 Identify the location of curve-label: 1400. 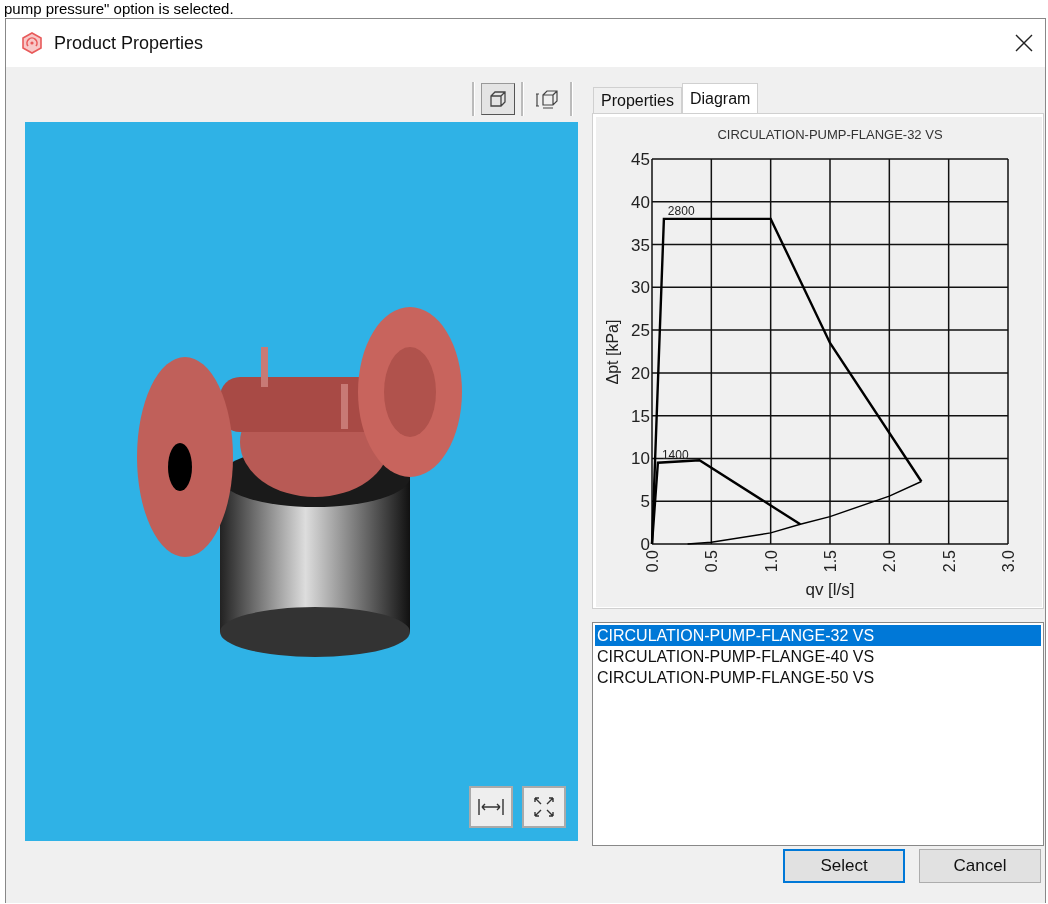
(675, 454).